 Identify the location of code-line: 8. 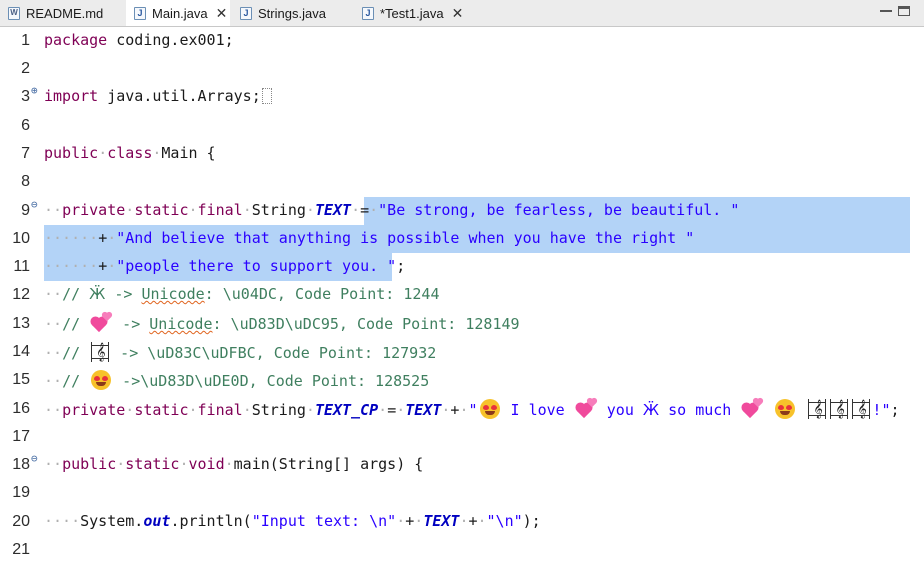
(462, 182).